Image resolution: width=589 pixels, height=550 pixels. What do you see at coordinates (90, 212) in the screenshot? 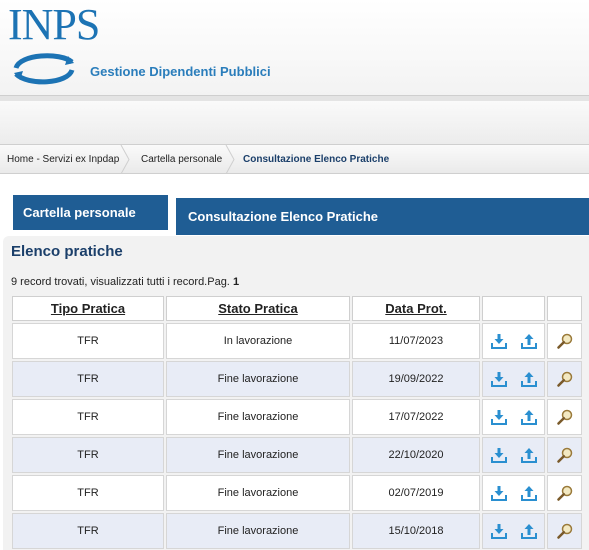
I see `tab-cartella-personale: Cartella personale` at bounding box center [90, 212].